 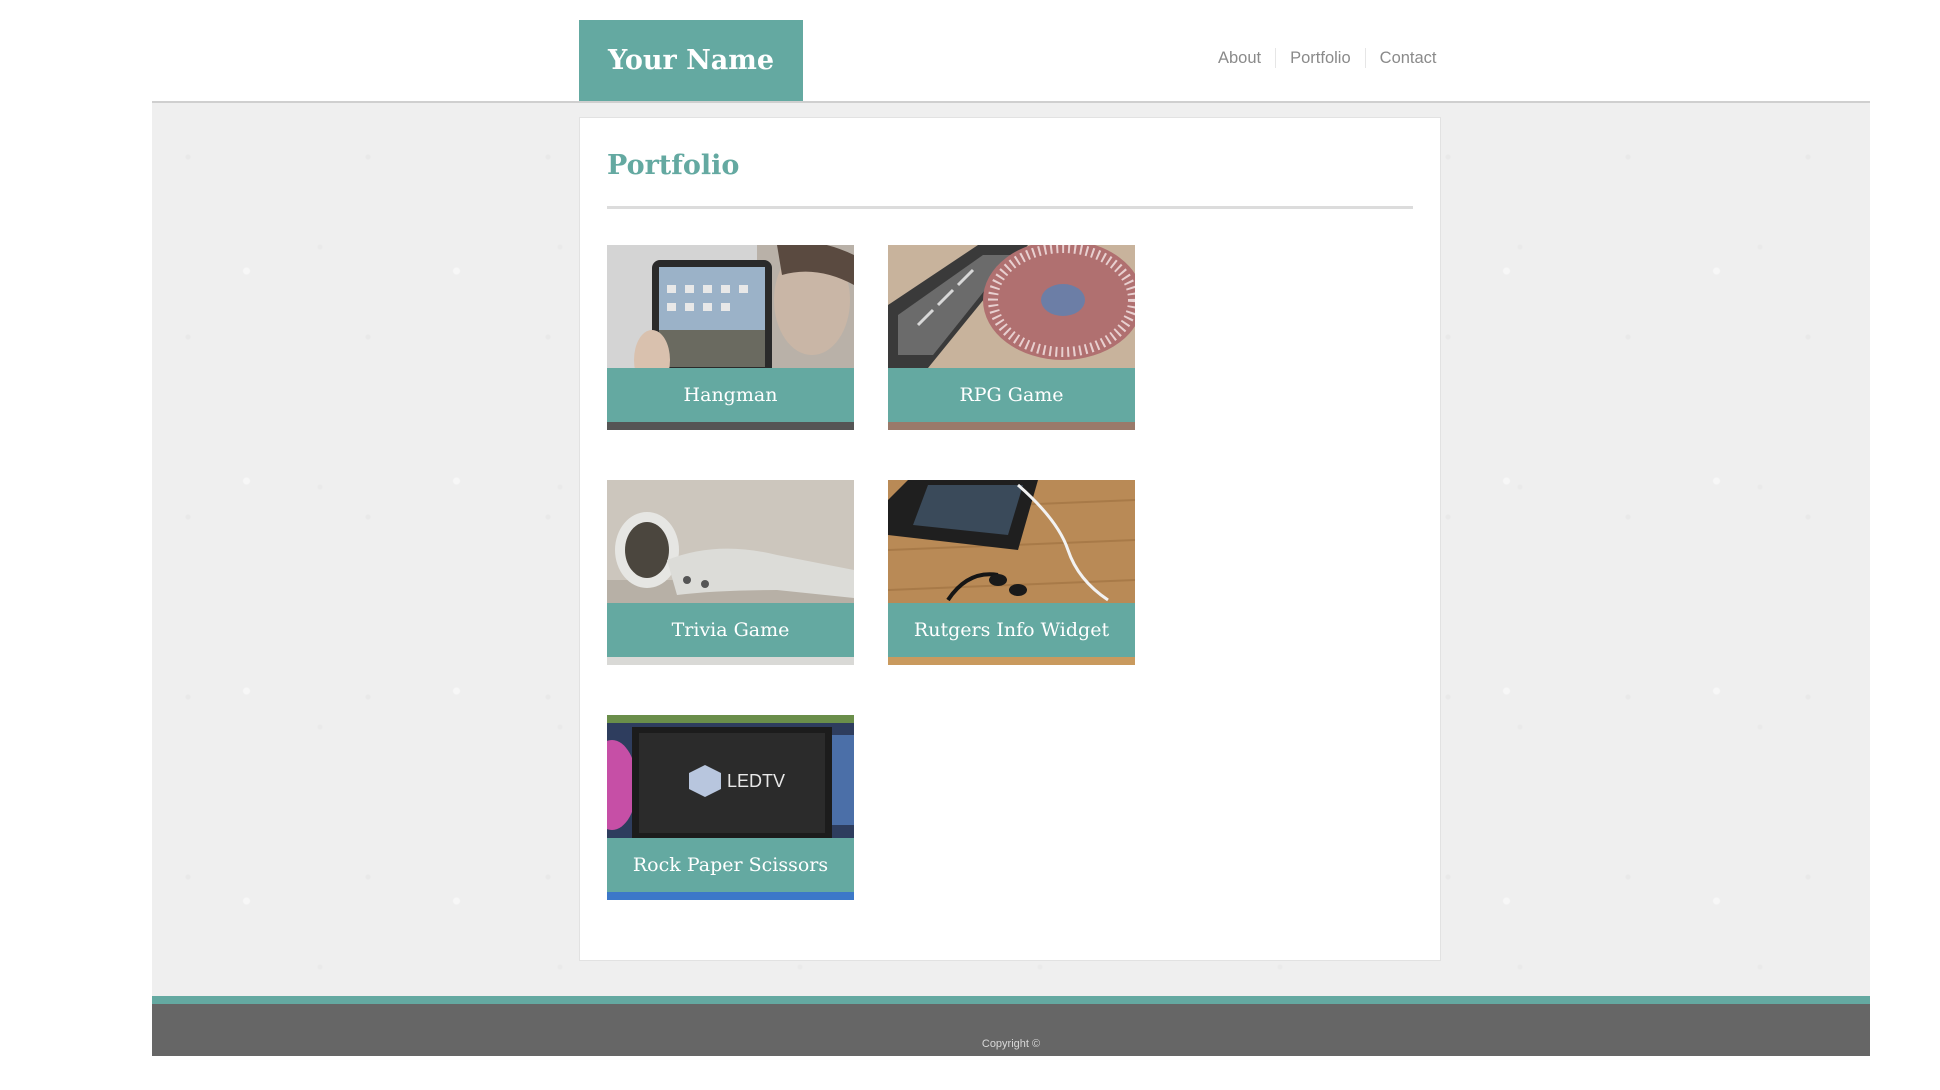 I want to click on footer-accent-bar, so click(x=1011, y=1000).